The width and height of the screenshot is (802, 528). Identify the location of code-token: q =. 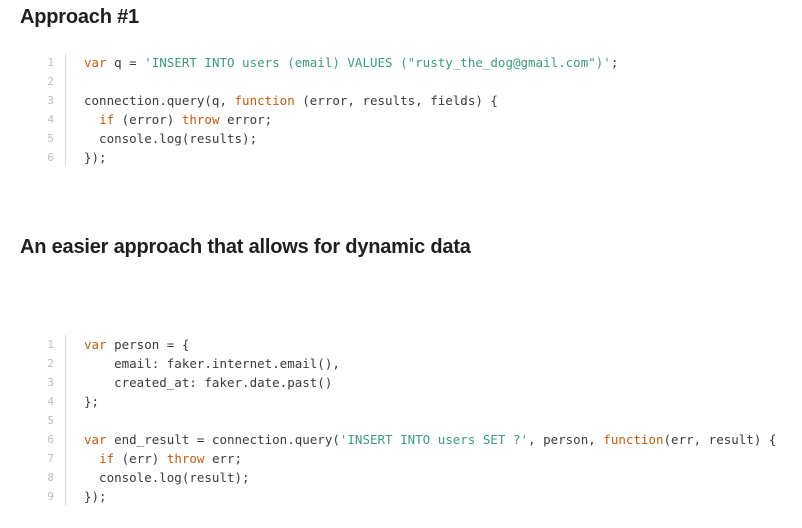
(125, 62).